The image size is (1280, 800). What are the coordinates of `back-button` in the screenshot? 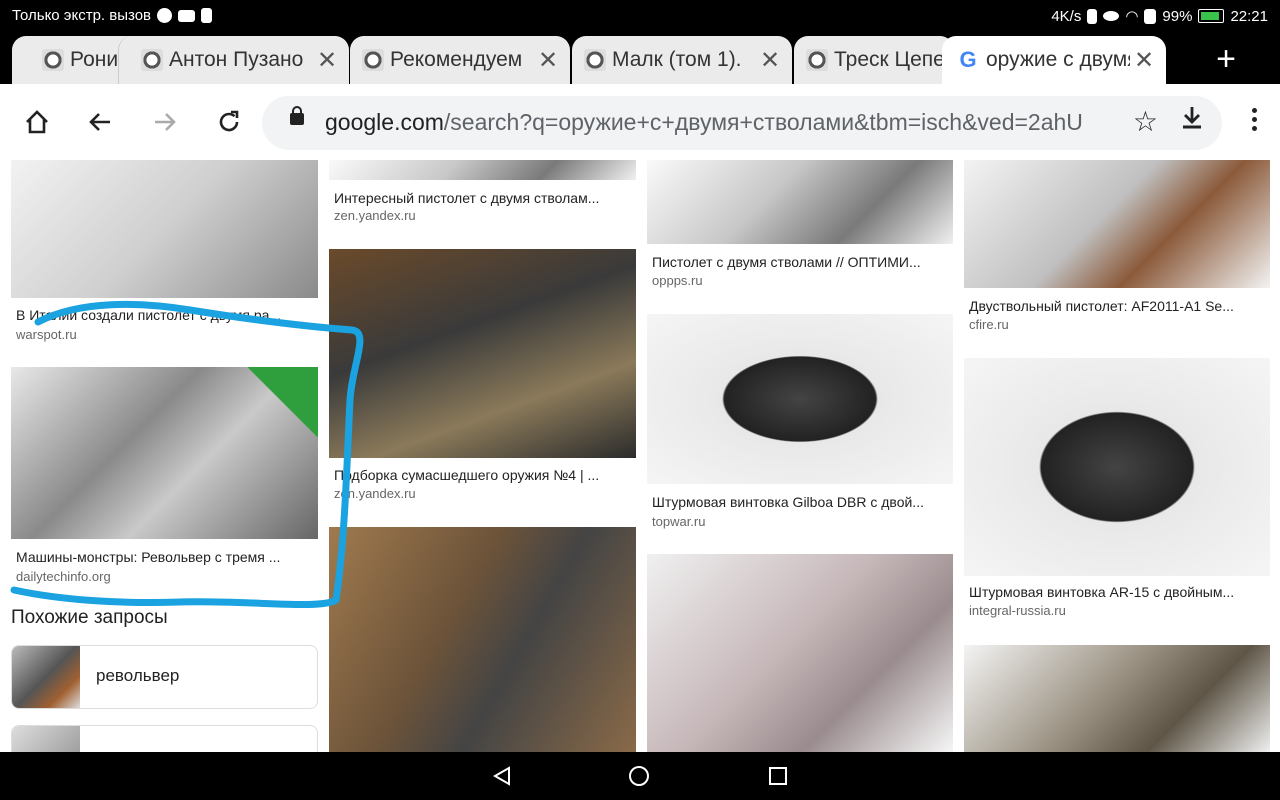 It's located at (100, 122).